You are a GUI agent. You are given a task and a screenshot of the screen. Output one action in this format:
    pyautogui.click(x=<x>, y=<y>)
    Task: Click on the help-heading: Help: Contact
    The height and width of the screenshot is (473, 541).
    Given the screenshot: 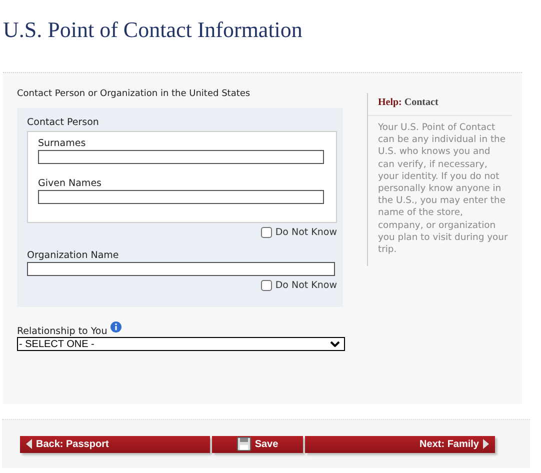 What is the action you would take?
    pyautogui.click(x=440, y=104)
    